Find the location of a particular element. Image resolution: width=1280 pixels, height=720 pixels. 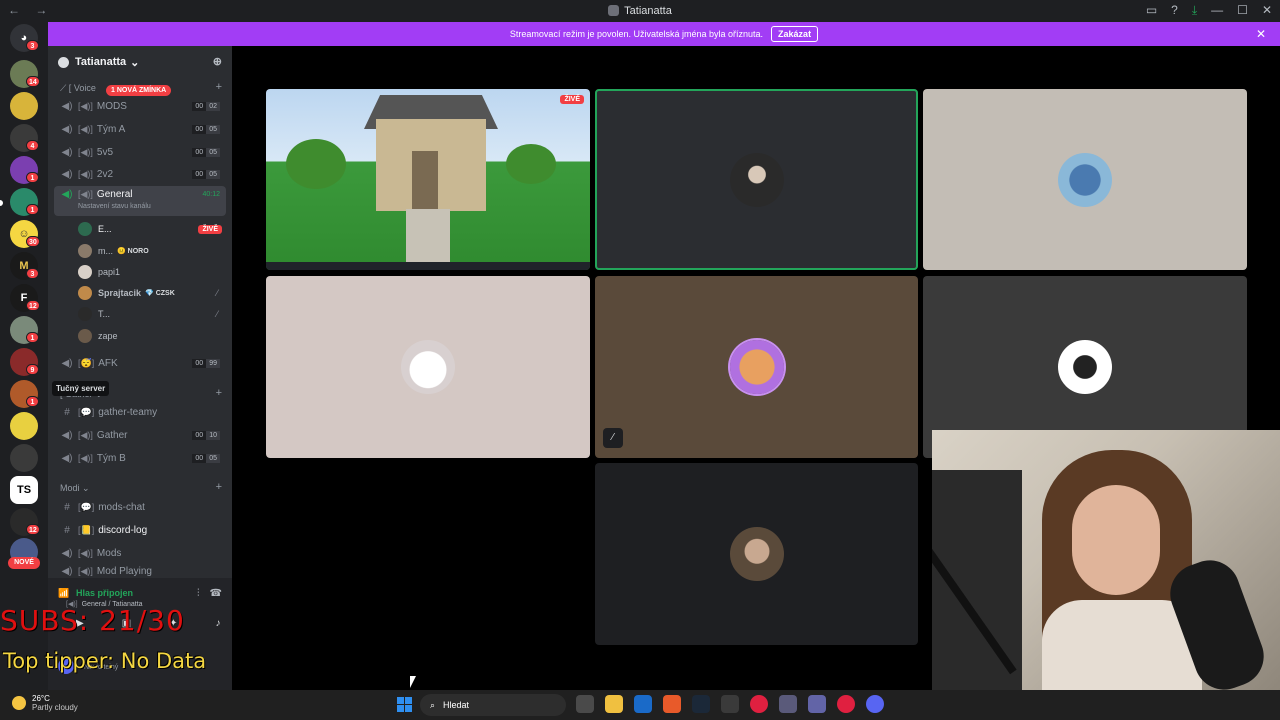

close-icon: ✕ is located at coordinates (1261, 34).